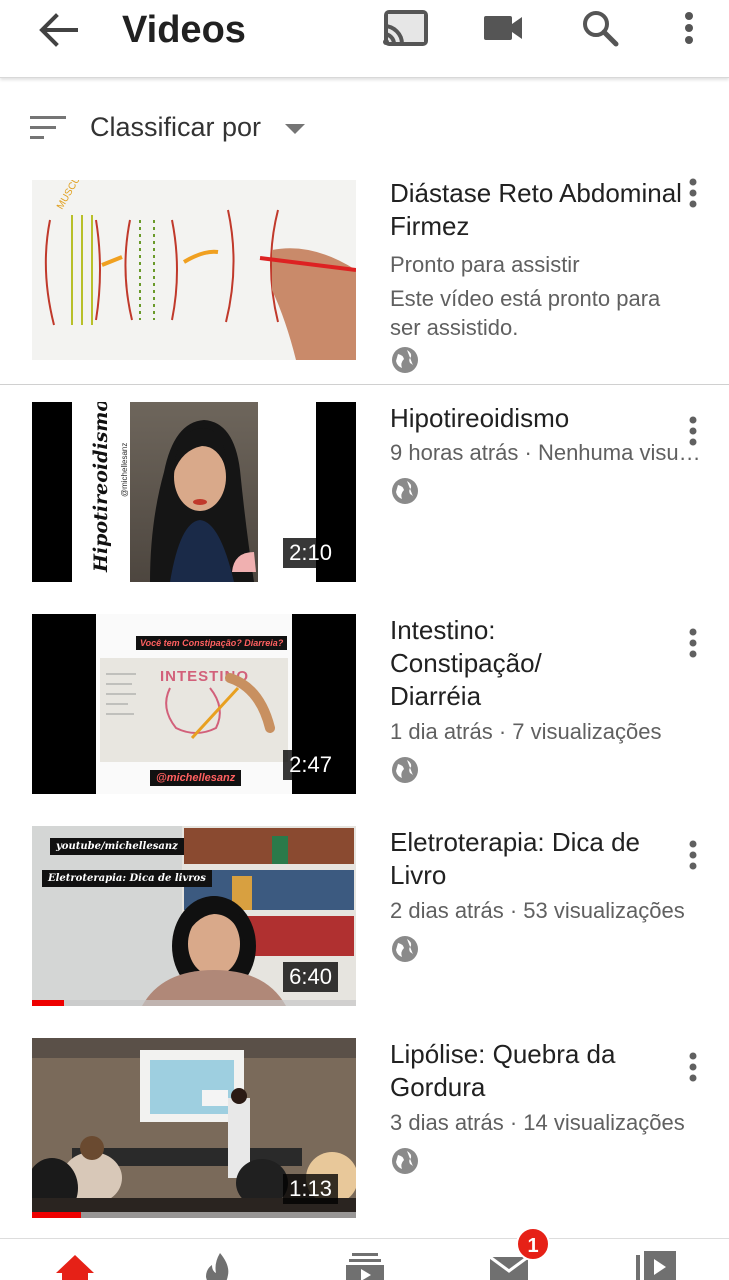 This screenshot has height=1280, width=729. I want to click on inbox-badge: 1, so click(533, 1244).